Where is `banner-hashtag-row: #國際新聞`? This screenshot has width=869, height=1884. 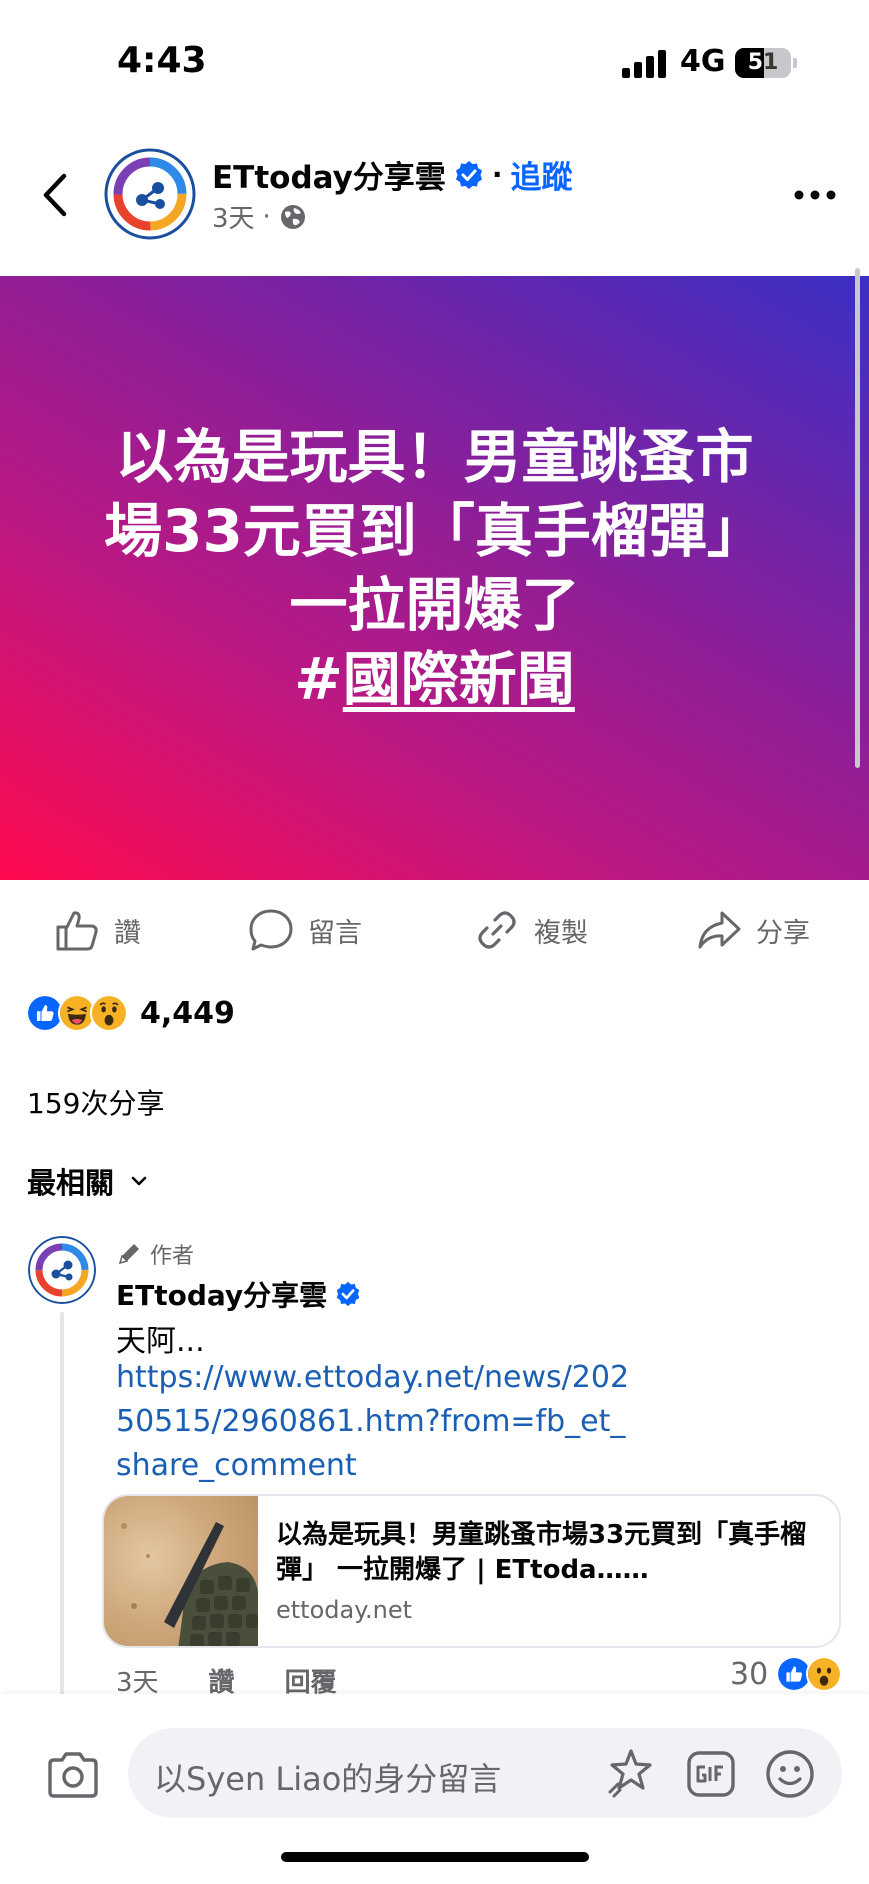
banner-hashtag-row: #國際新聞 is located at coordinates (434, 679).